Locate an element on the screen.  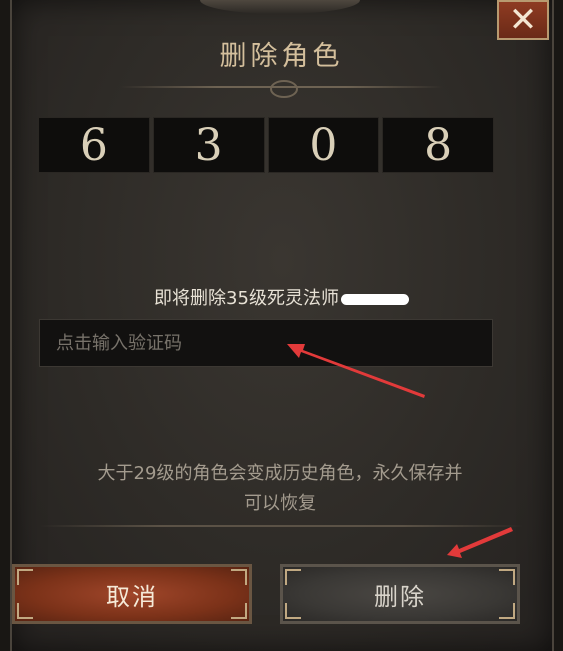
history-info: 大于29级的角色会变成历史角色，永久保存并 可以恢复 is located at coordinates (280, 489).